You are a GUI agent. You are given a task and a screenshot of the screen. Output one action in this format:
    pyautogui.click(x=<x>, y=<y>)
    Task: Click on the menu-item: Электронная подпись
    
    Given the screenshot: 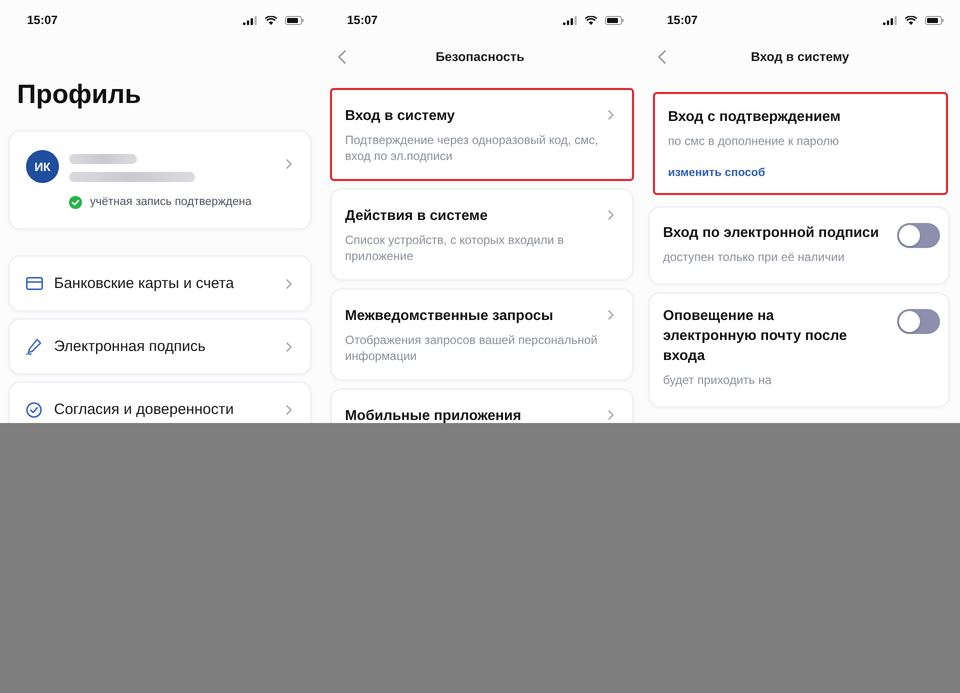 What is the action you would take?
    pyautogui.click(x=160, y=347)
    